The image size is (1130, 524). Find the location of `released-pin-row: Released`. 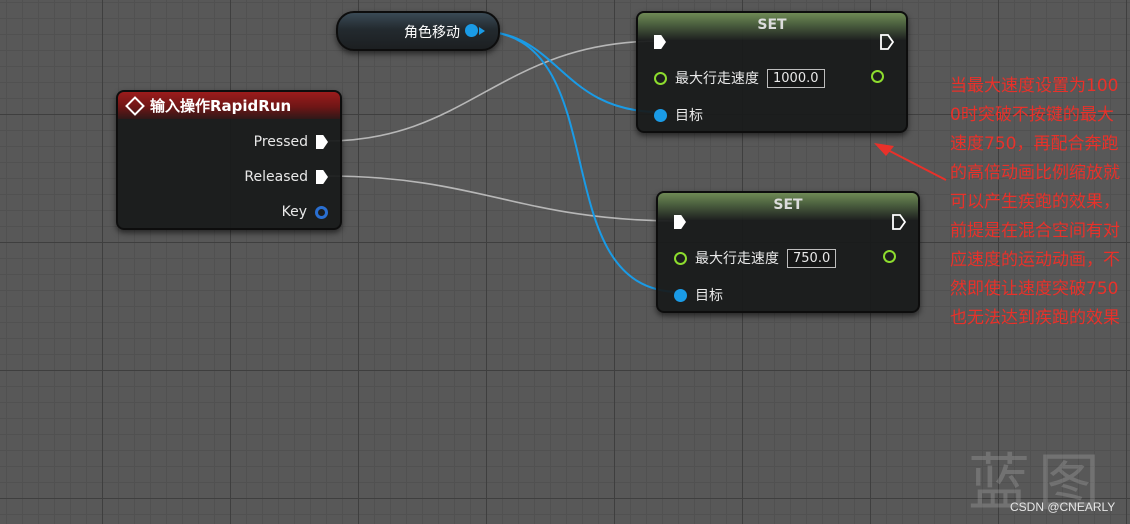

released-pin-row: Released is located at coordinates (286, 177).